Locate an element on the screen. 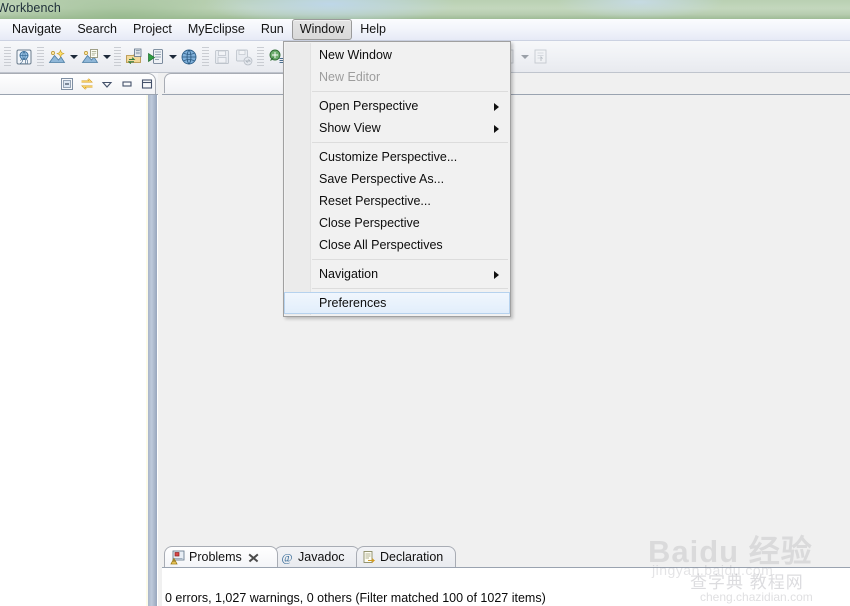  tab-problems-label: Problems is located at coordinates (215, 557).